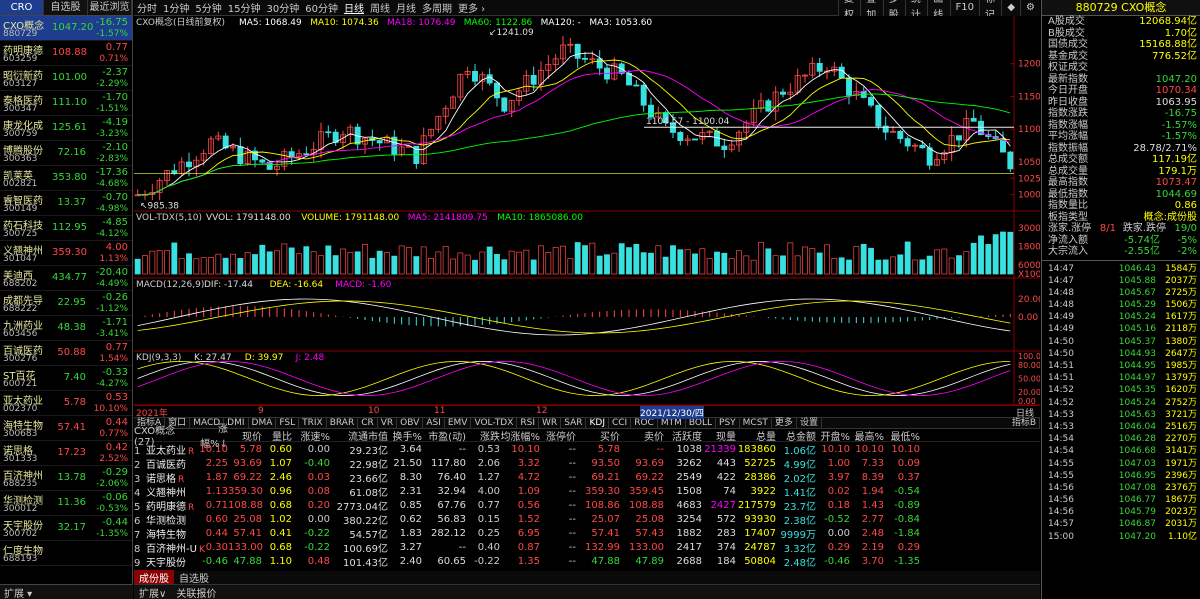 Image resolution: width=1200 pixels, height=599 pixels. Describe the element at coordinates (359, 435) in the screenshot. I see `column-header: 流通市值` at that location.